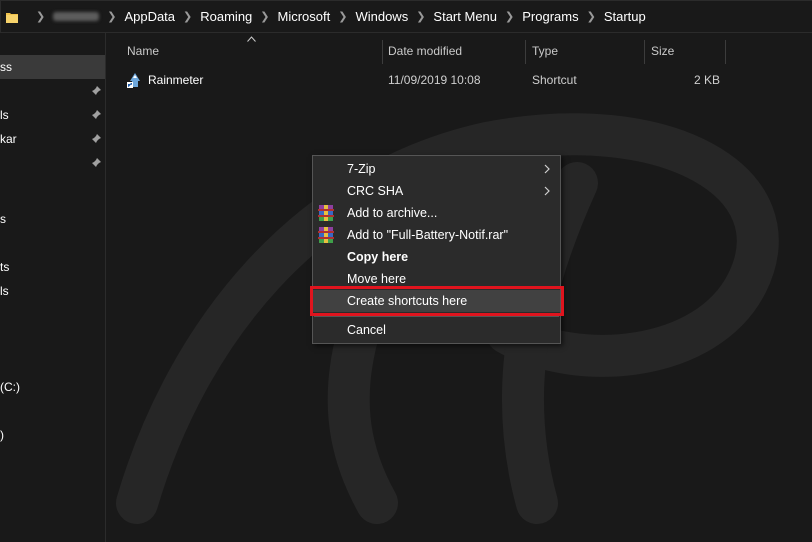 The image size is (812, 542). I want to click on column-header-type: Type, so click(579, 51).